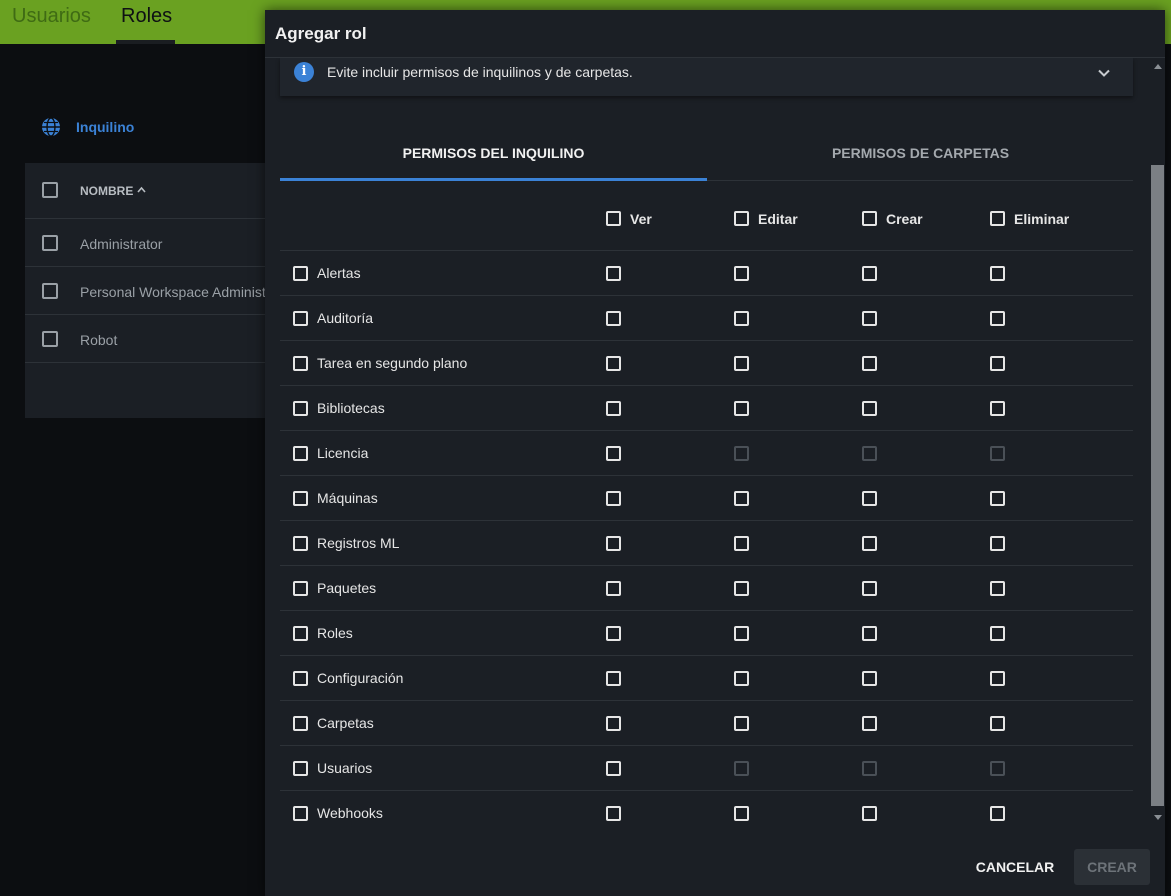  Describe the element at coordinates (997, 218) in the screenshot. I see `select-all-delete-checkbox` at that location.